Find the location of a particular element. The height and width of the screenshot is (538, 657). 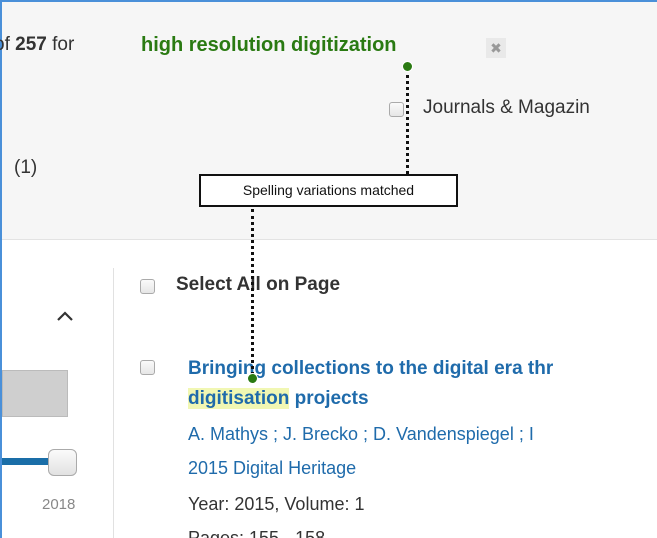

year-label: 2018 is located at coordinates (59, 504).